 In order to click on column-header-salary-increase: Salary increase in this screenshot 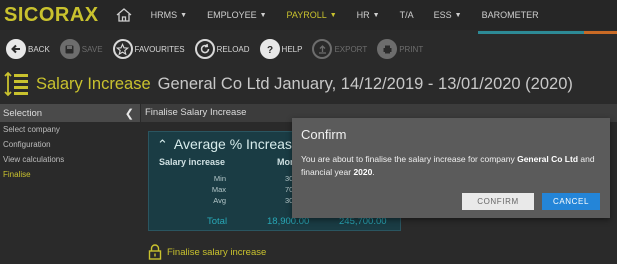, I will do `click(192, 162)`.